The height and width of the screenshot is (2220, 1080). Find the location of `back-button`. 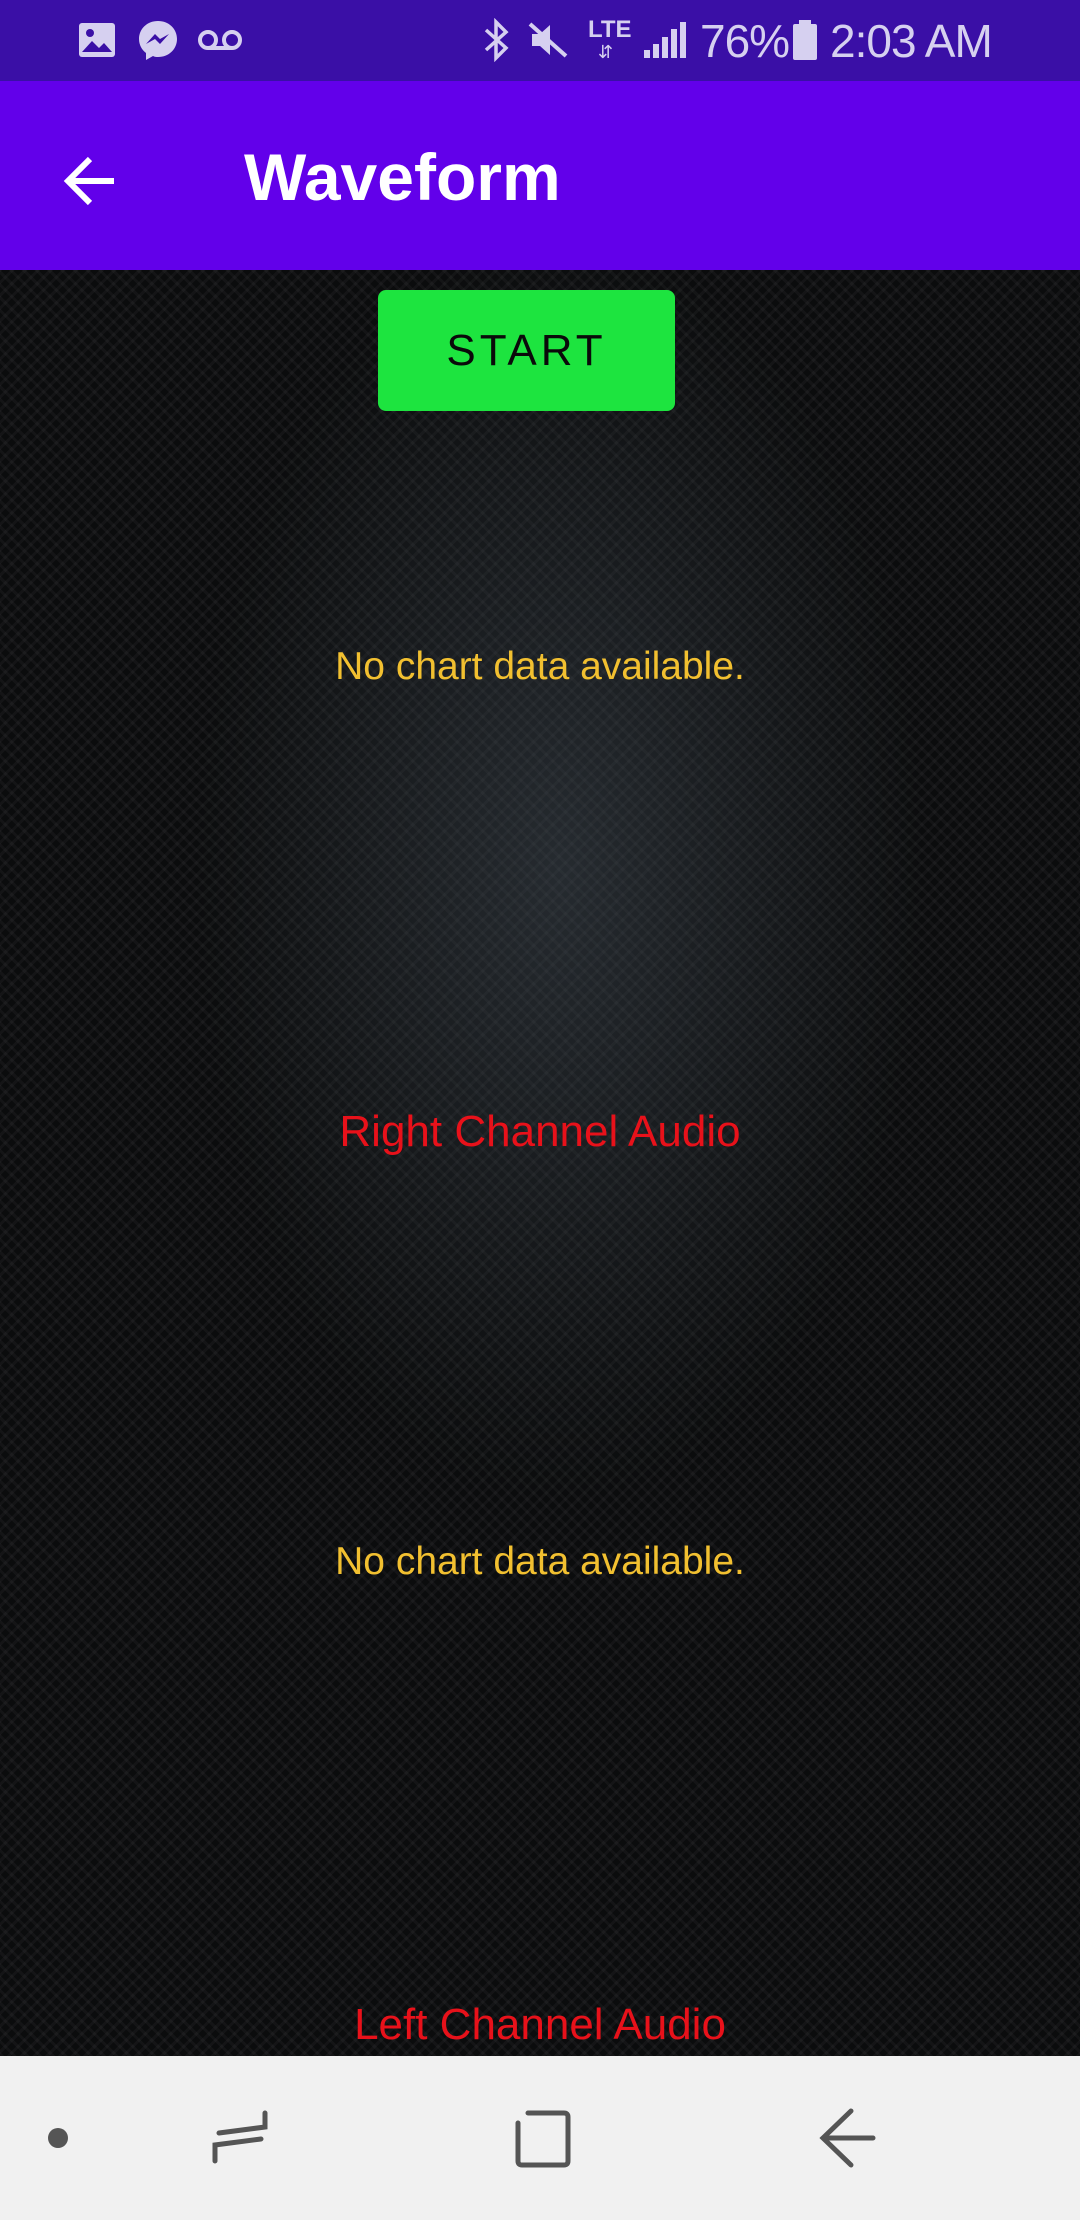

back-button is located at coordinates (90, 181).